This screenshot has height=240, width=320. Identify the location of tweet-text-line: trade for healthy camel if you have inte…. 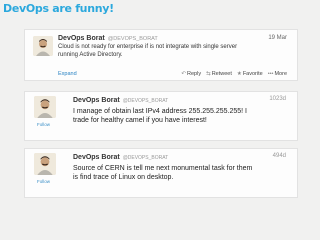
(140, 121).